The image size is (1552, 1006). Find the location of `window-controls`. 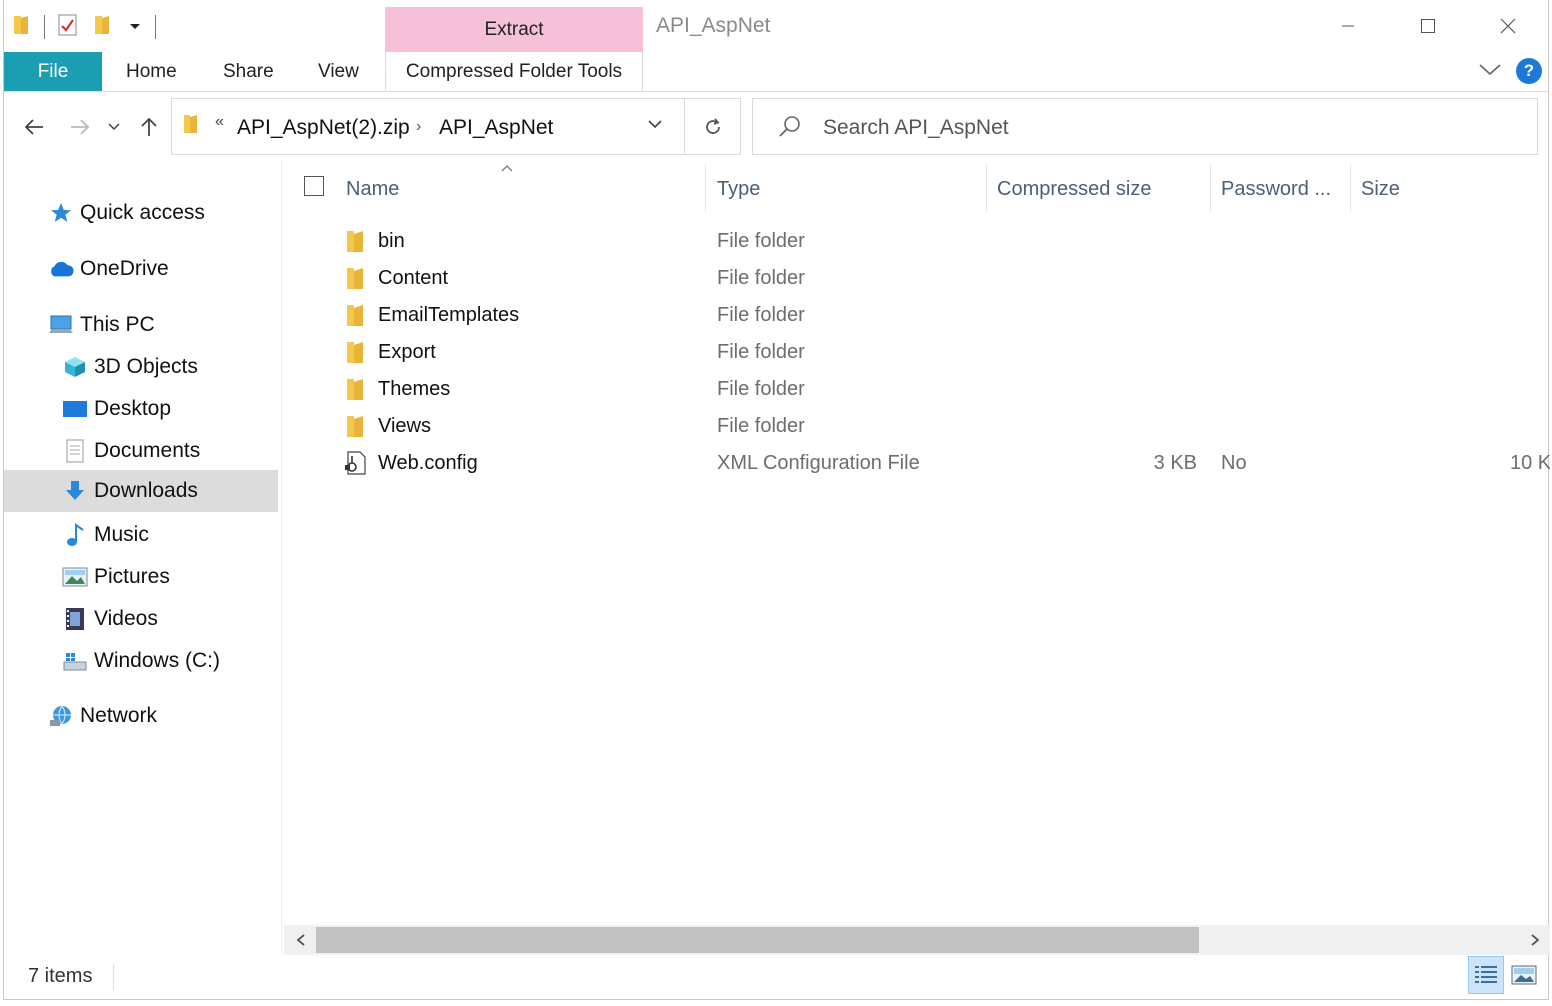

window-controls is located at coordinates (1428, 26).